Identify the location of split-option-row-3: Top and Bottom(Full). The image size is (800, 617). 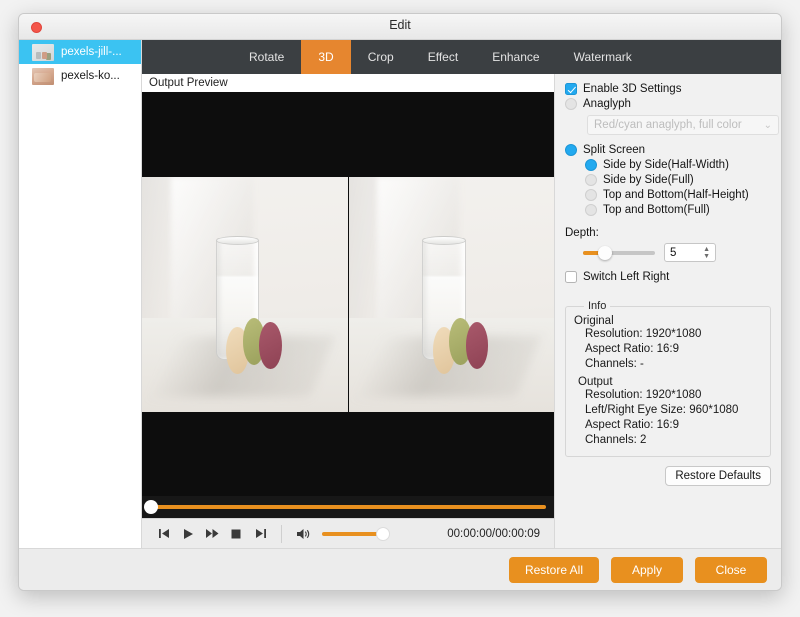
(678, 210).